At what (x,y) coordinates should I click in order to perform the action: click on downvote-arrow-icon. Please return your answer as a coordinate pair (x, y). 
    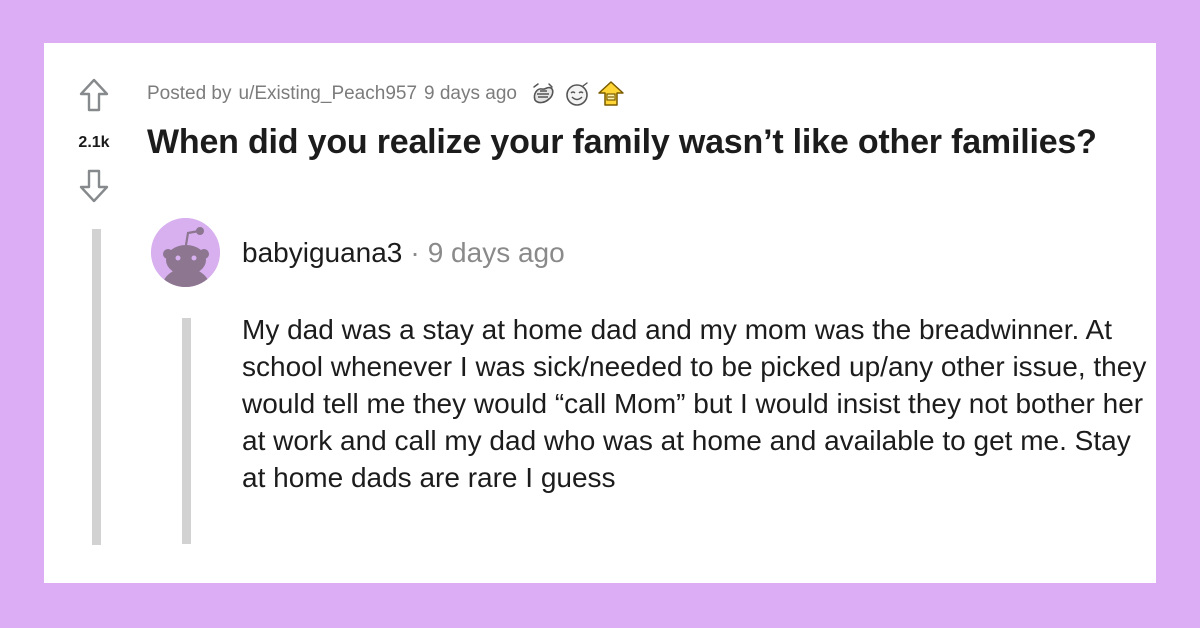
    Looking at the image, I should click on (94, 186).